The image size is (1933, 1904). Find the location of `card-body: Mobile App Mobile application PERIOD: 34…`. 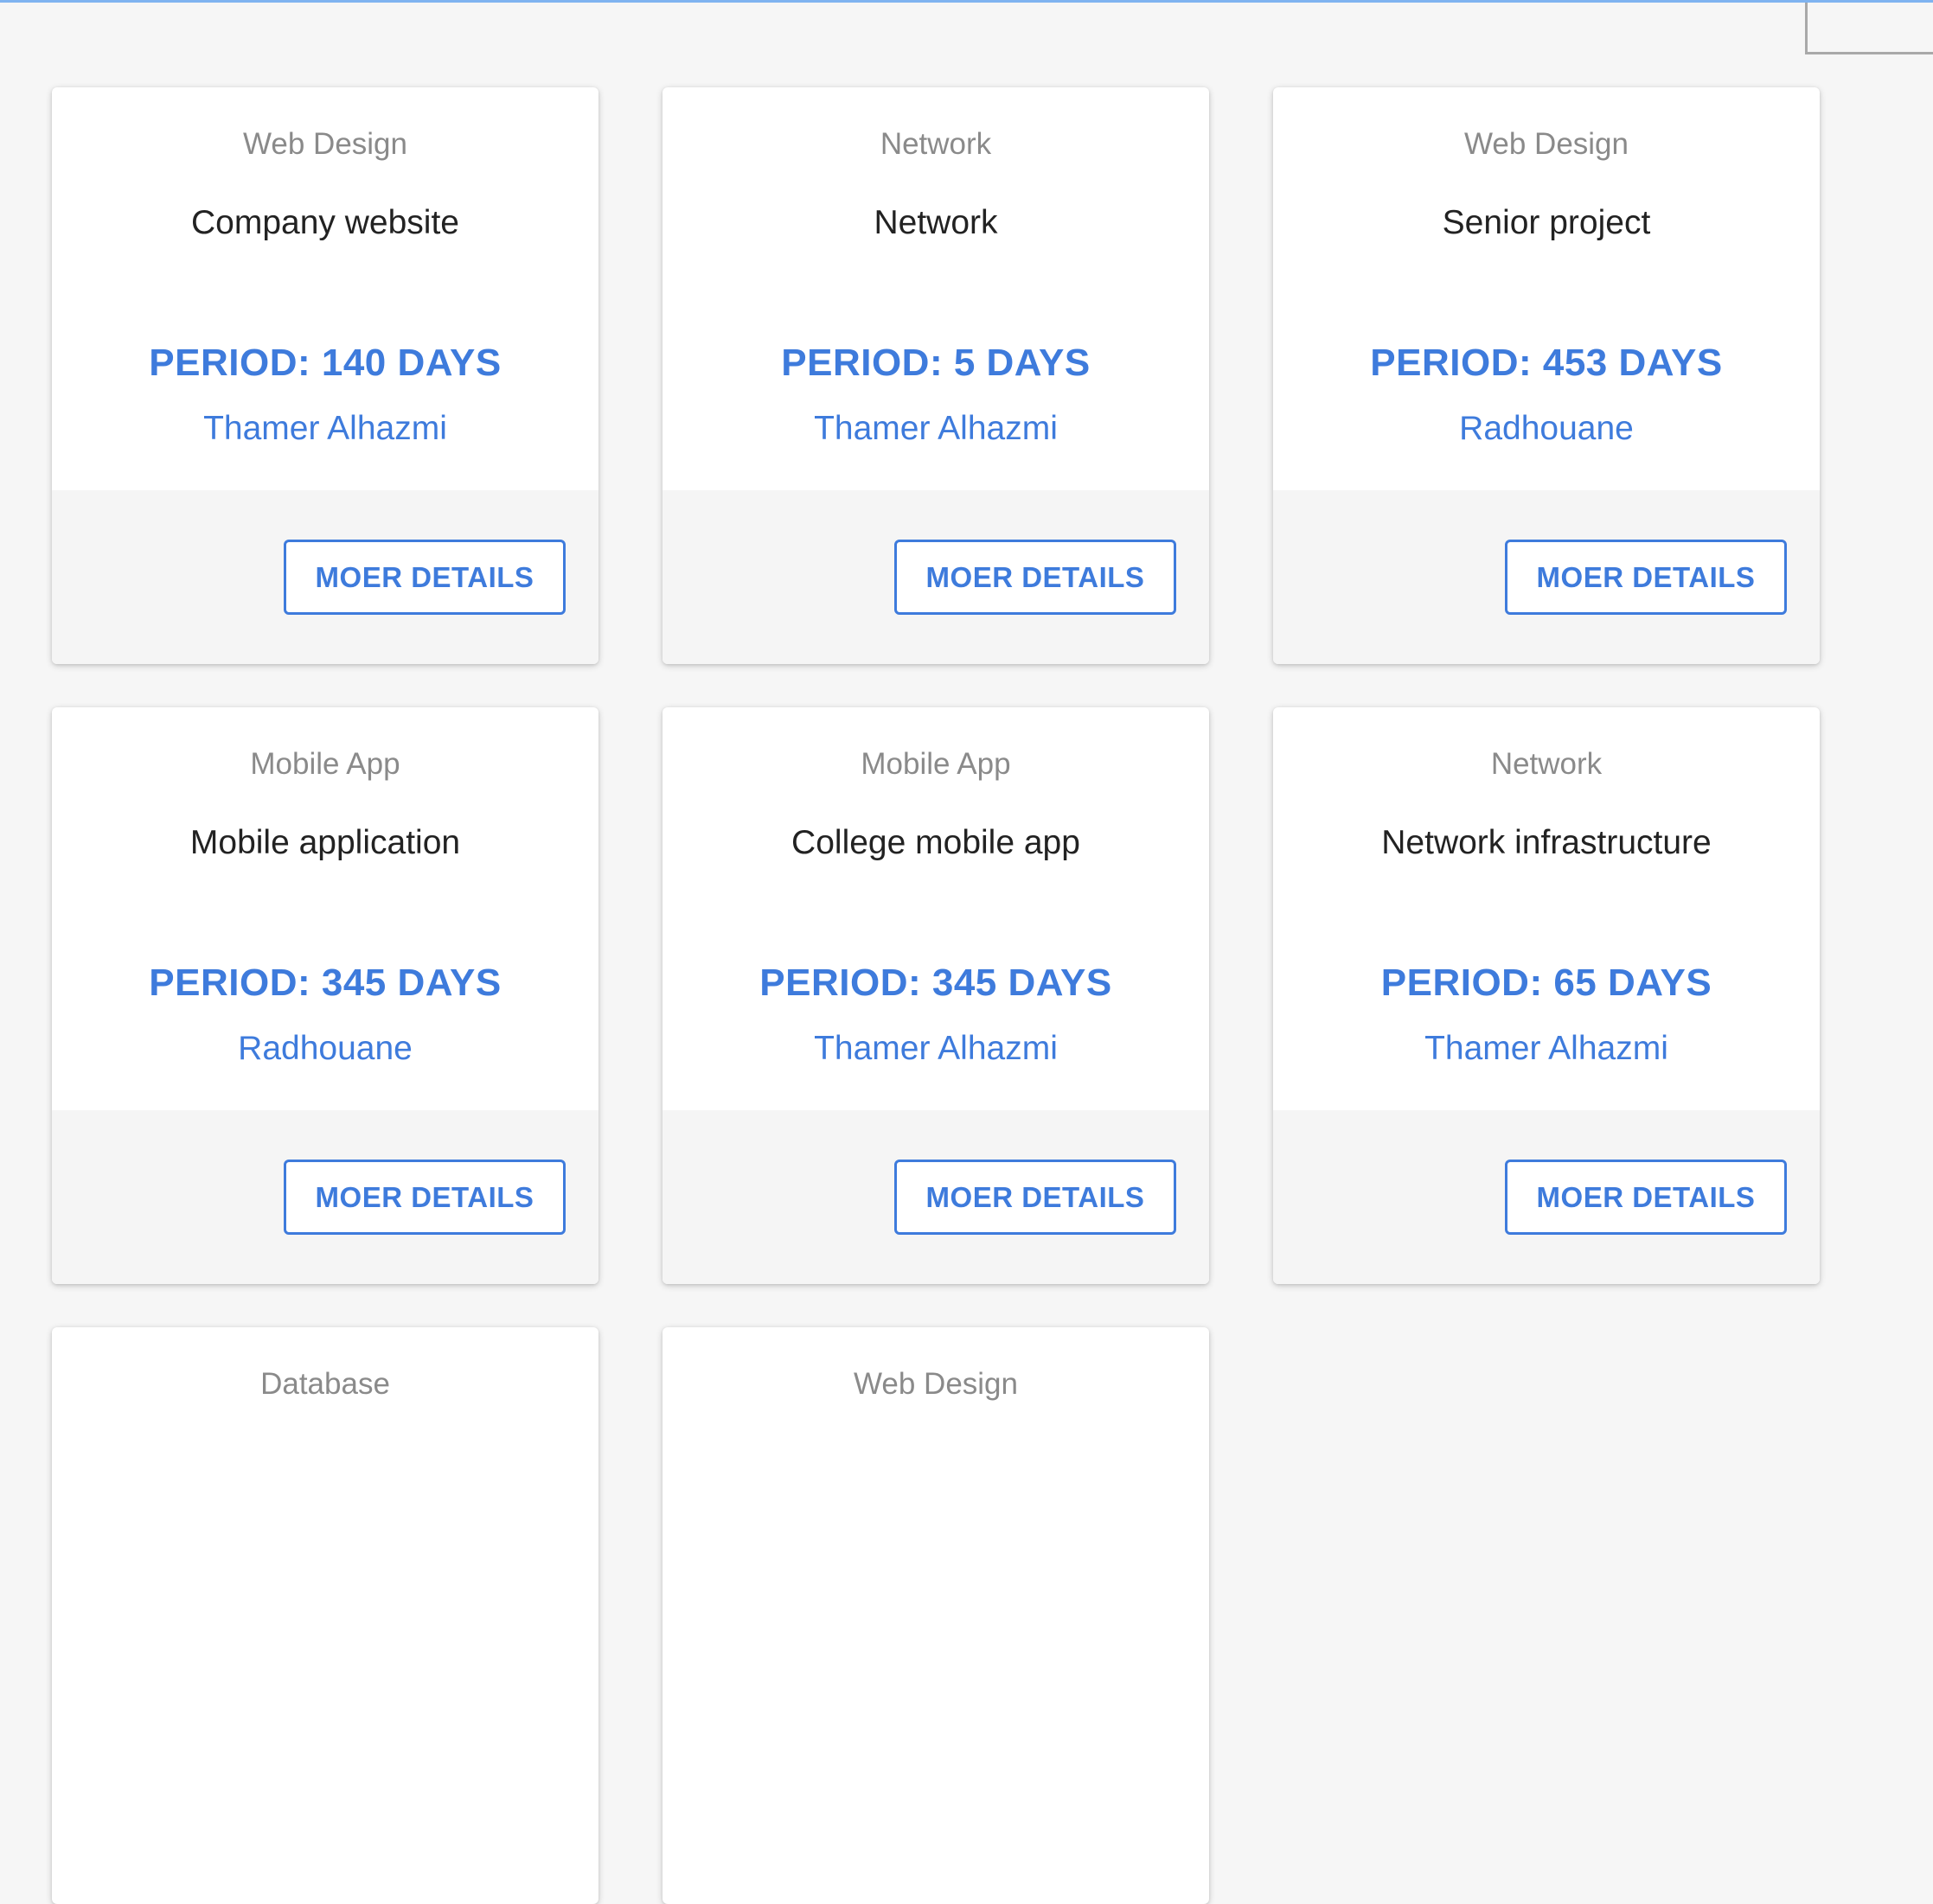

card-body: Mobile App Mobile application PERIOD: 34… is located at coordinates (325, 909).